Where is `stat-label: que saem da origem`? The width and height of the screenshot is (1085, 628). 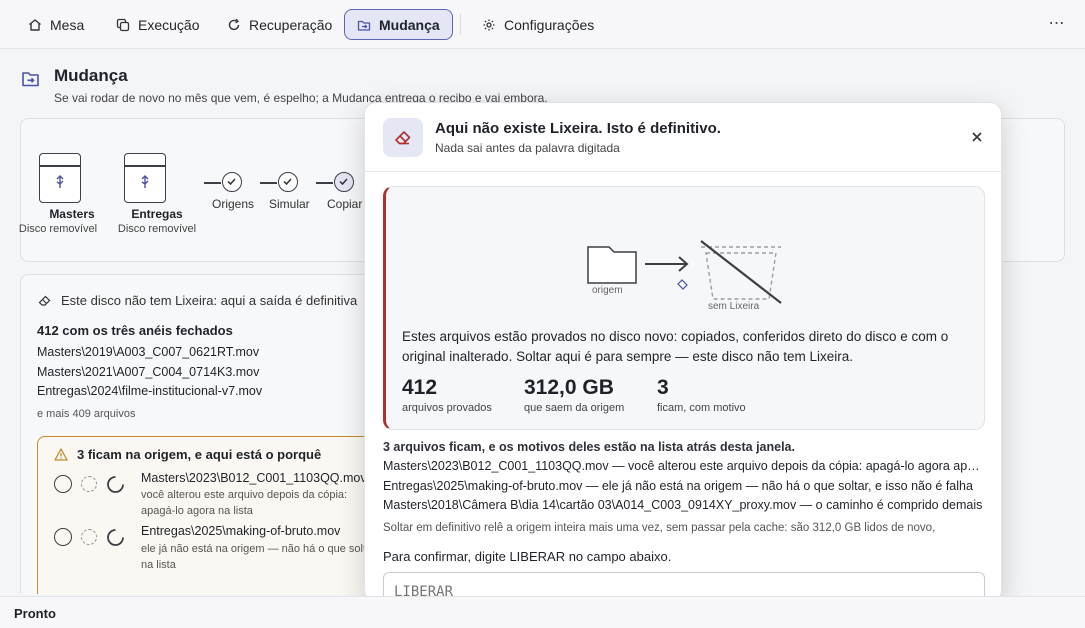 stat-label: que saem da origem is located at coordinates (574, 408).